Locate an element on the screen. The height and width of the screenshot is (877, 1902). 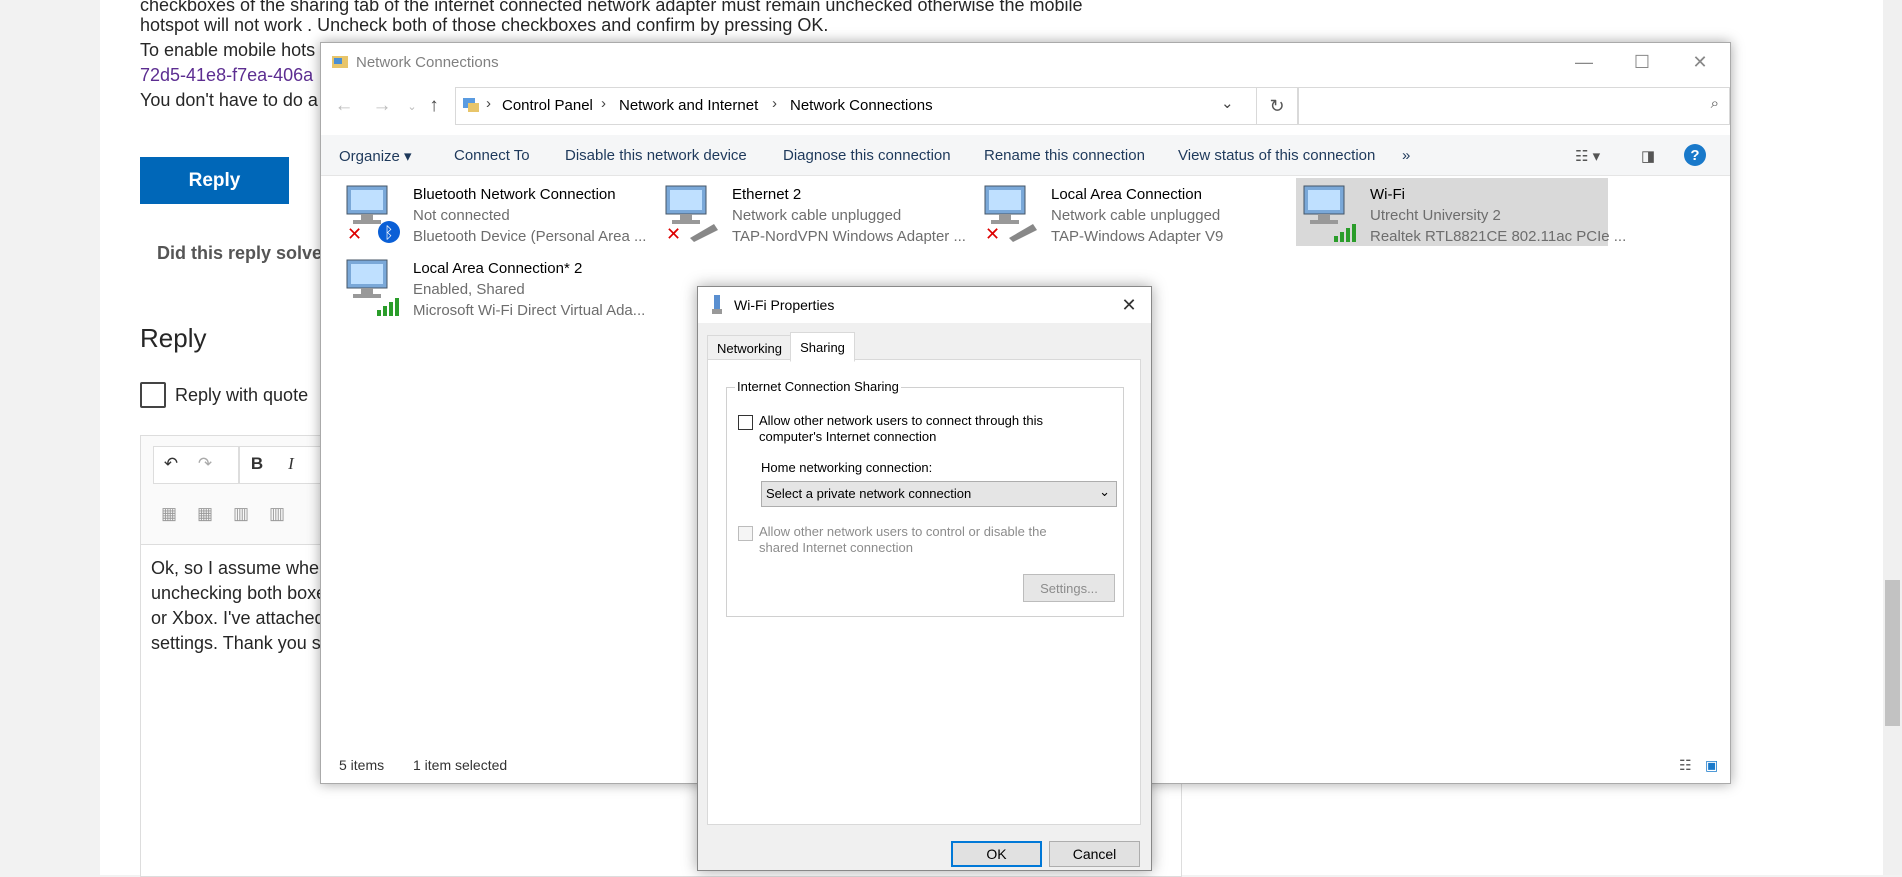
tab-networking: Networking is located at coordinates (749, 348).